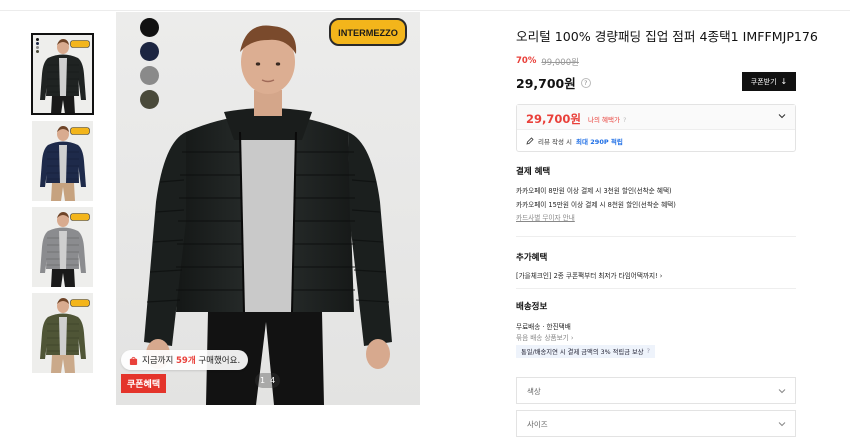 This screenshot has height=437, width=850. Describe the element at coordinates (533, 172) in the screenshot. I see `payment-benefit-heading: 결제 혜택` at that location.